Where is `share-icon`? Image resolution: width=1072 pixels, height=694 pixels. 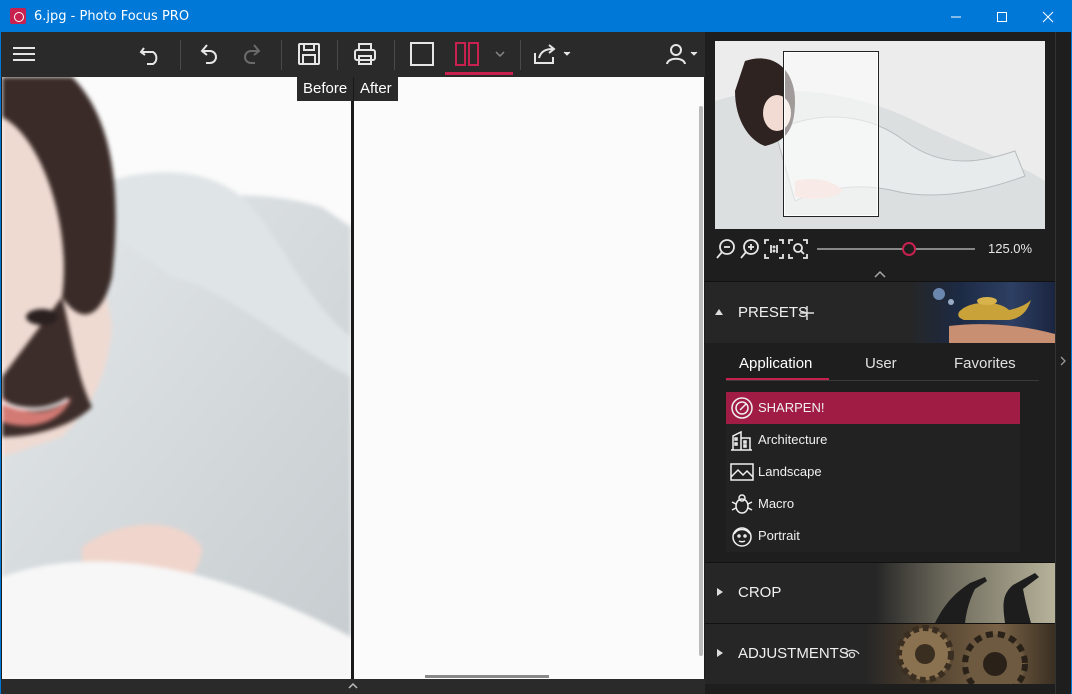 share-icon is located at coordinates (552, 54).